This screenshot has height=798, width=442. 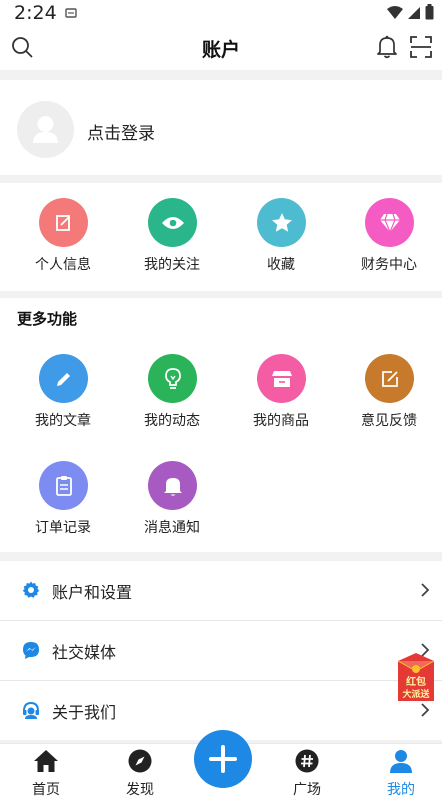 I want to click on quick-action-favorites: 收藏, so click(x=281, y=238).